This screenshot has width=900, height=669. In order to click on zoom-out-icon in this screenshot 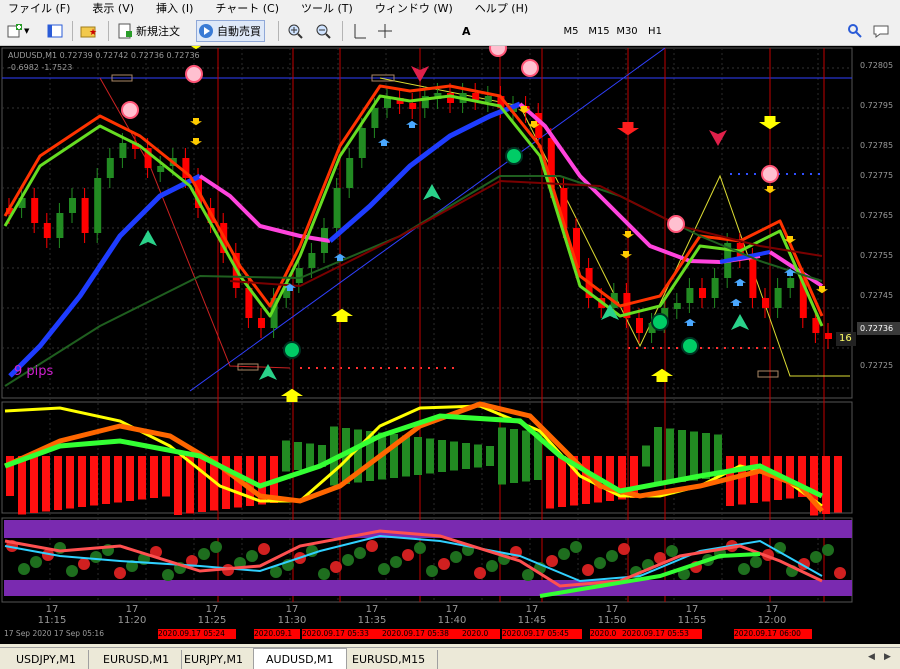, I will do `click(323, 31)`.